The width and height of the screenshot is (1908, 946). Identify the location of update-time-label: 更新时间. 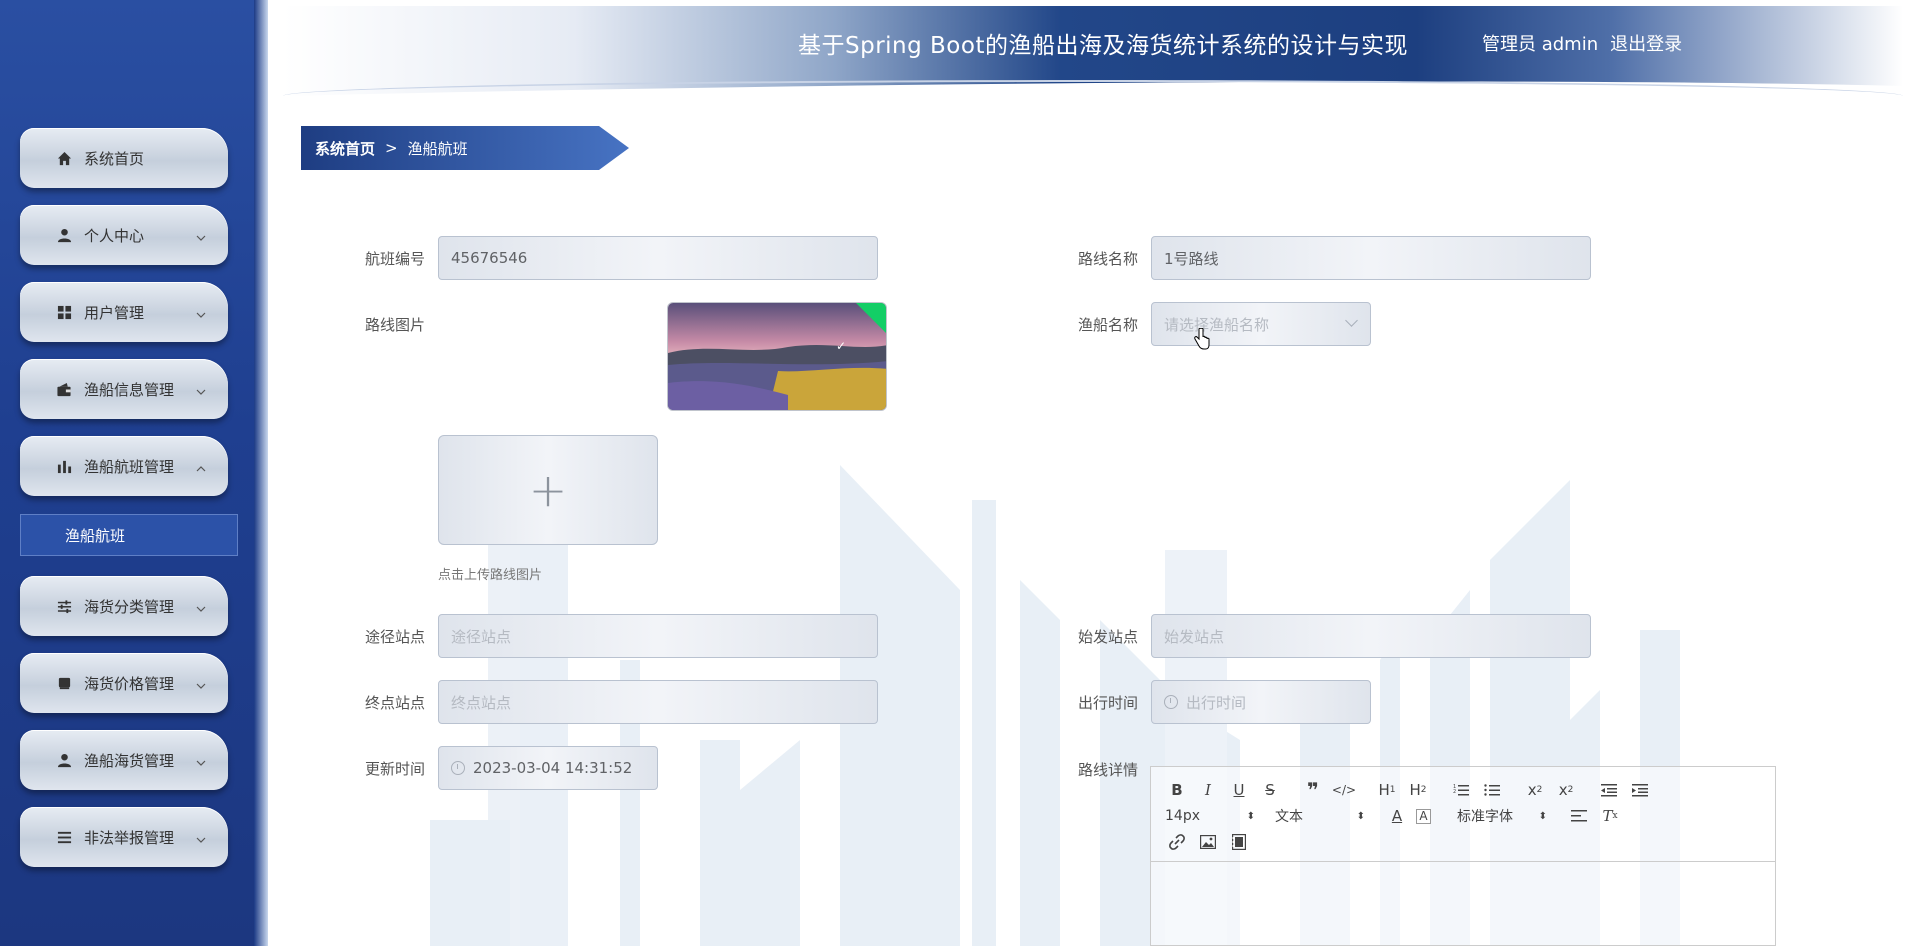
(395, 769).